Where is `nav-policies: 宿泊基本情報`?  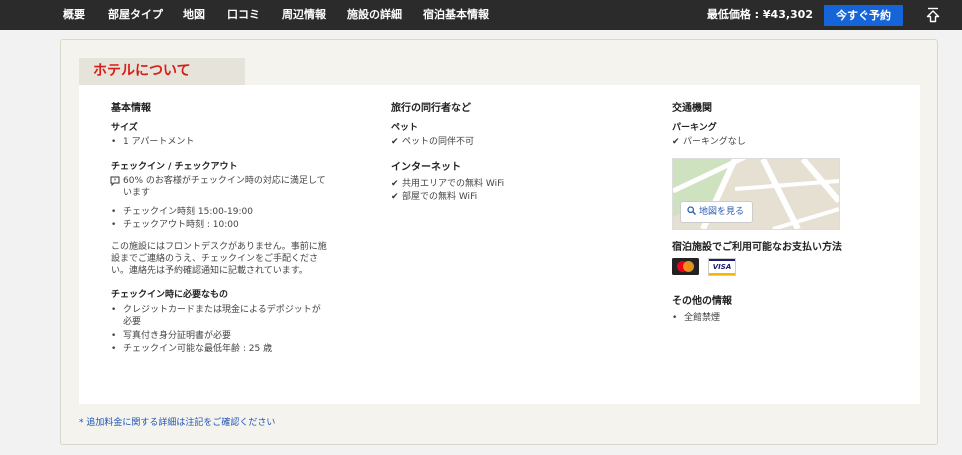 nav-policies: 宿泊基本情報 is located at coordinates (456, 15).